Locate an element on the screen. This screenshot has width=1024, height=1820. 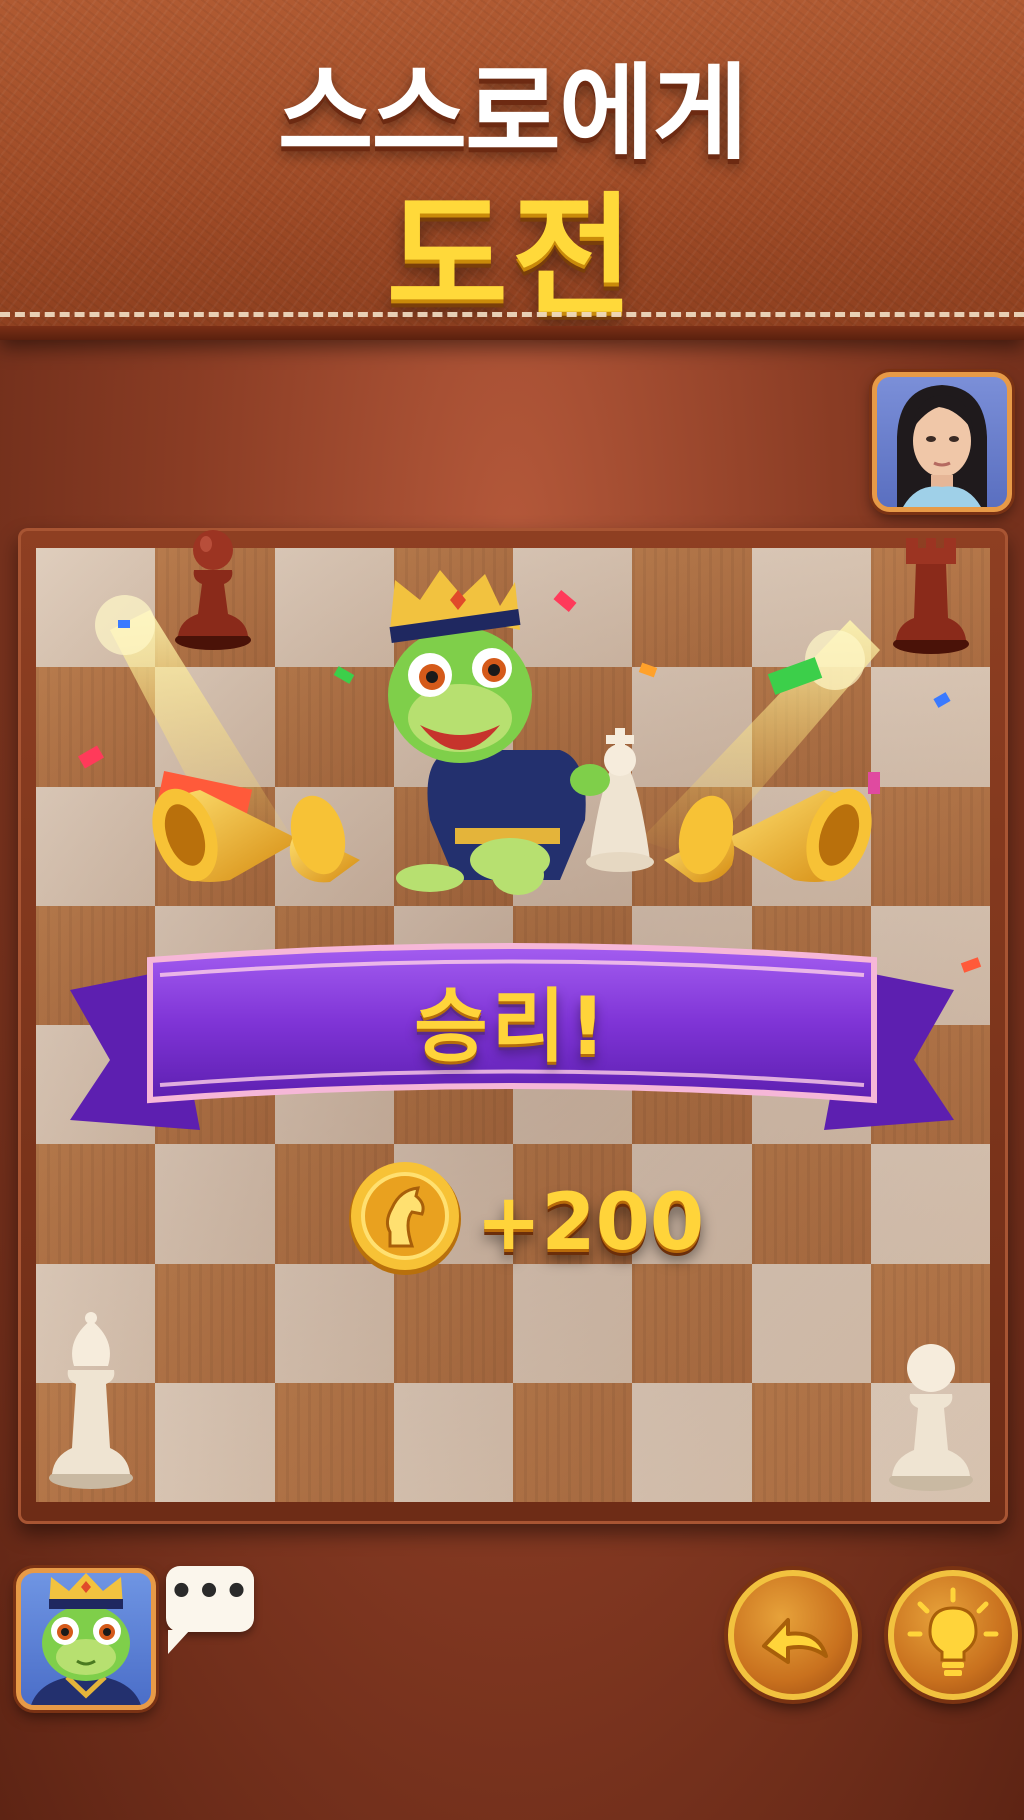
frog-king-avatar-icon is located at coordinates (86, 1639).